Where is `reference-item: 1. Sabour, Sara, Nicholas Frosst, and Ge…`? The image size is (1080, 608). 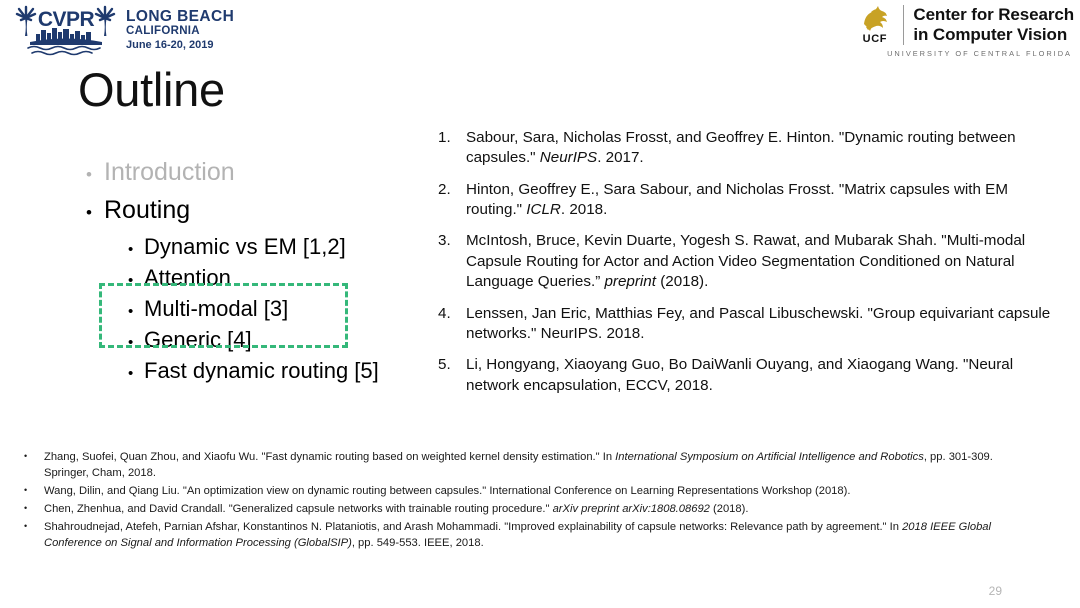 reference-item: 1. Sabour, Sara, Nicholas Frosst, and Ge… is located at coordinates (752, 148).